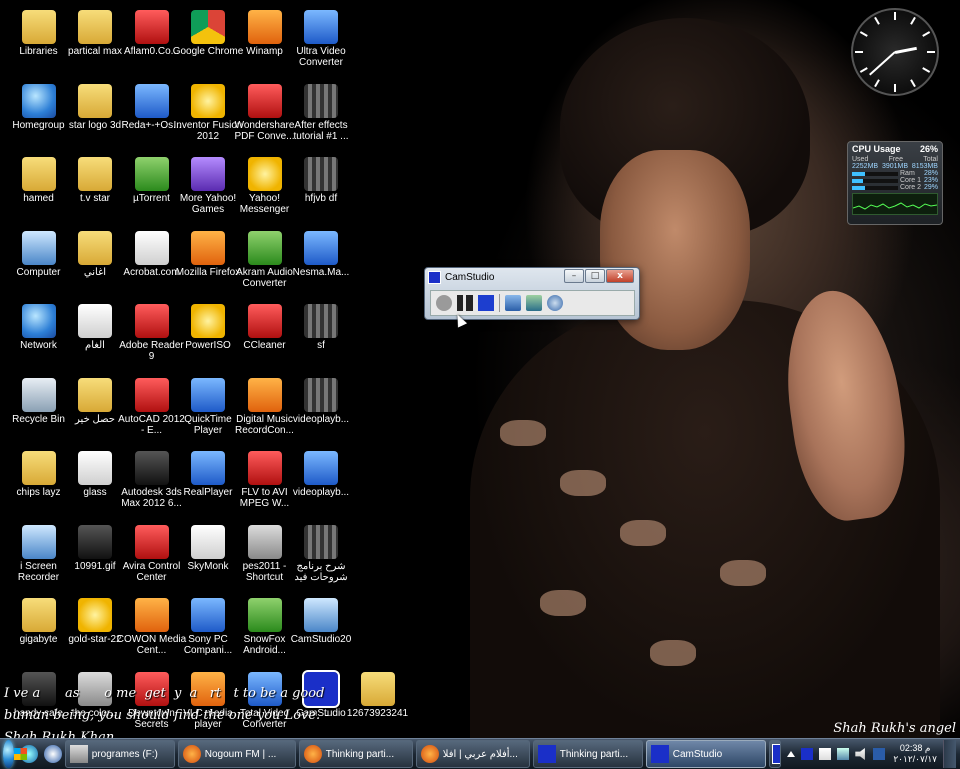  I want to click on cpu-history-graph, so click(895, 204).